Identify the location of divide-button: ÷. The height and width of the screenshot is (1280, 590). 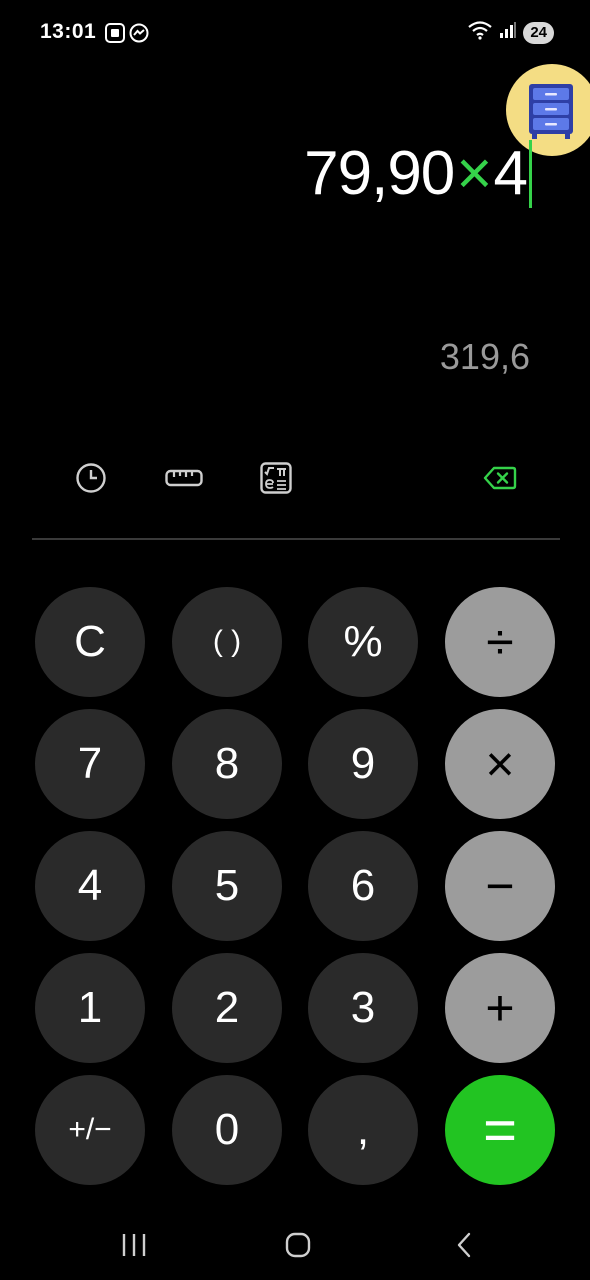
(500, 642).